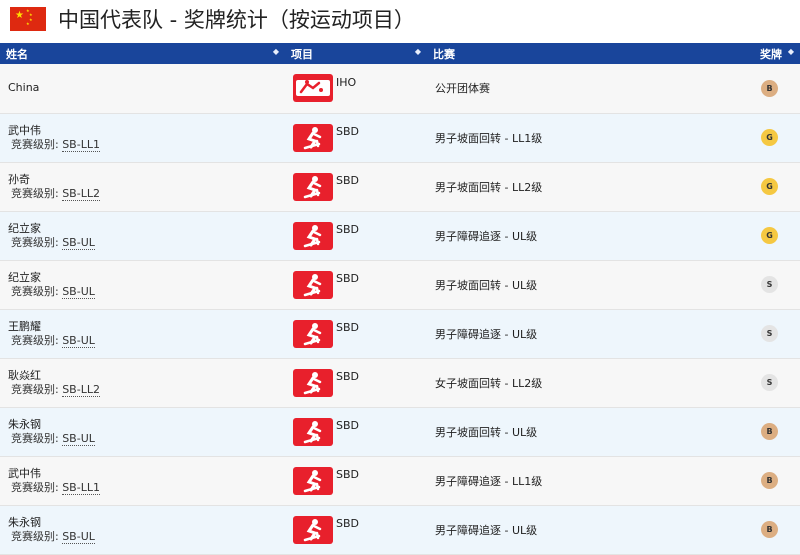  I want to click on table-row: 王鹏耀 竞赛级别: SB-UL SBD 男子障碍追逐 - UL级 S, so click(400, 333).